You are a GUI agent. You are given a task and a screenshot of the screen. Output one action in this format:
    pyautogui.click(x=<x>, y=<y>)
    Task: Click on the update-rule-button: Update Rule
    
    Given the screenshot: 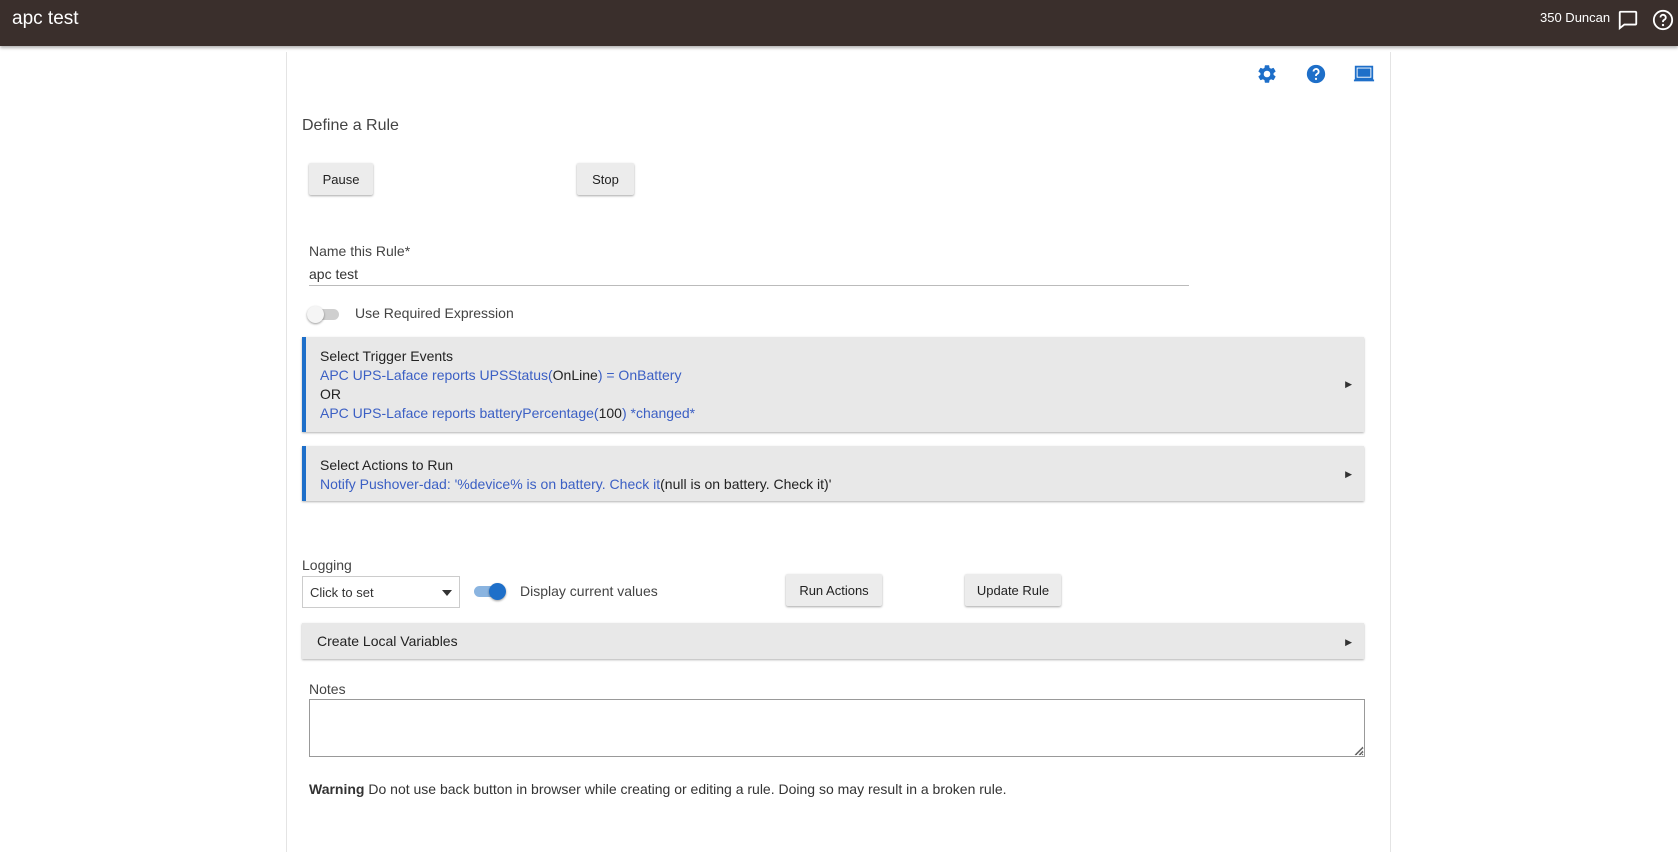 What is the action you would take?
    pyautogui.click(x=1013, y=590)
    